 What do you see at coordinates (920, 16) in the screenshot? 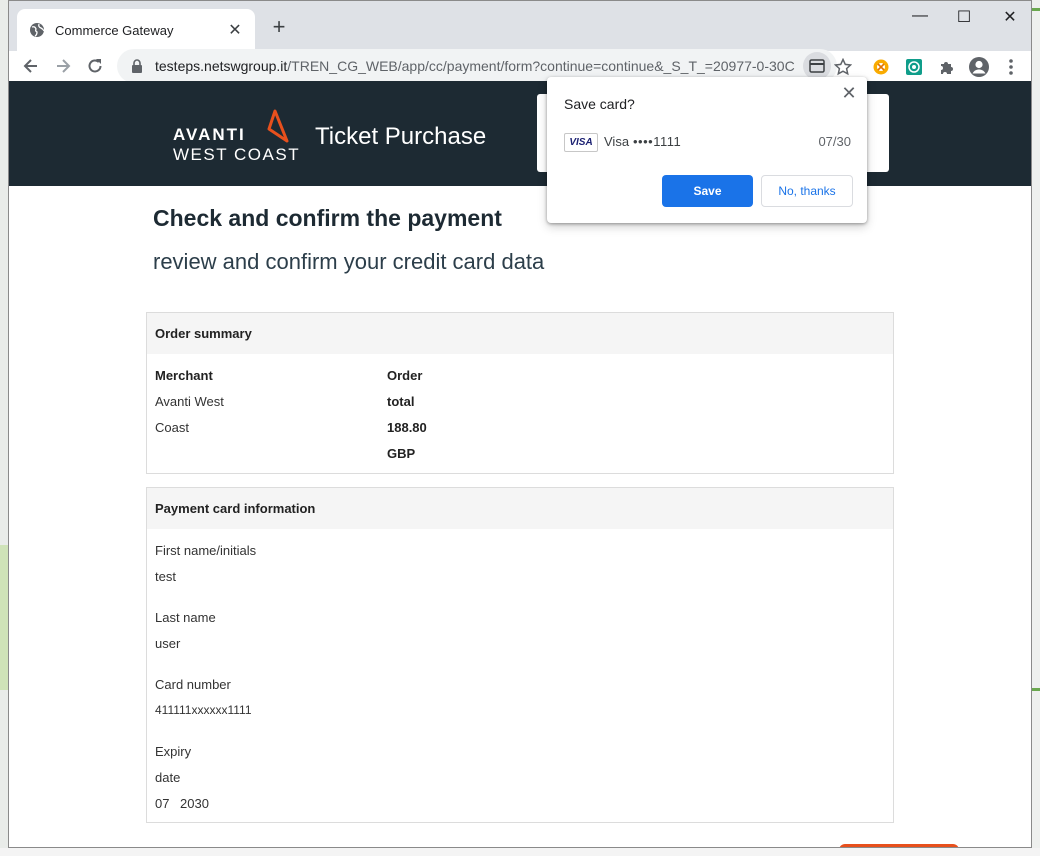
I see `minimize-button: —` at bounding box center [920, 16].